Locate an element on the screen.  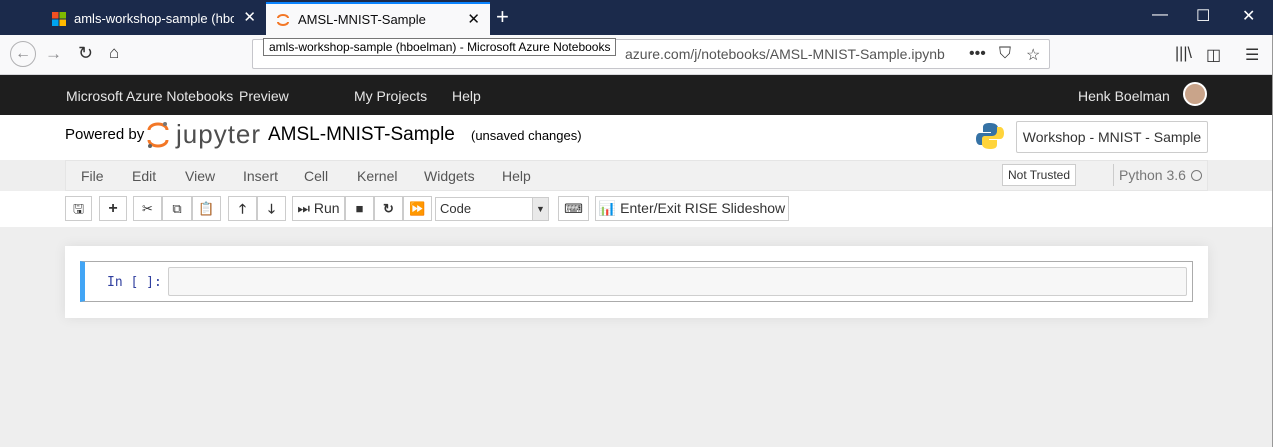
restart-run-all-button: ⏩ is located at coordinates (417, 208).